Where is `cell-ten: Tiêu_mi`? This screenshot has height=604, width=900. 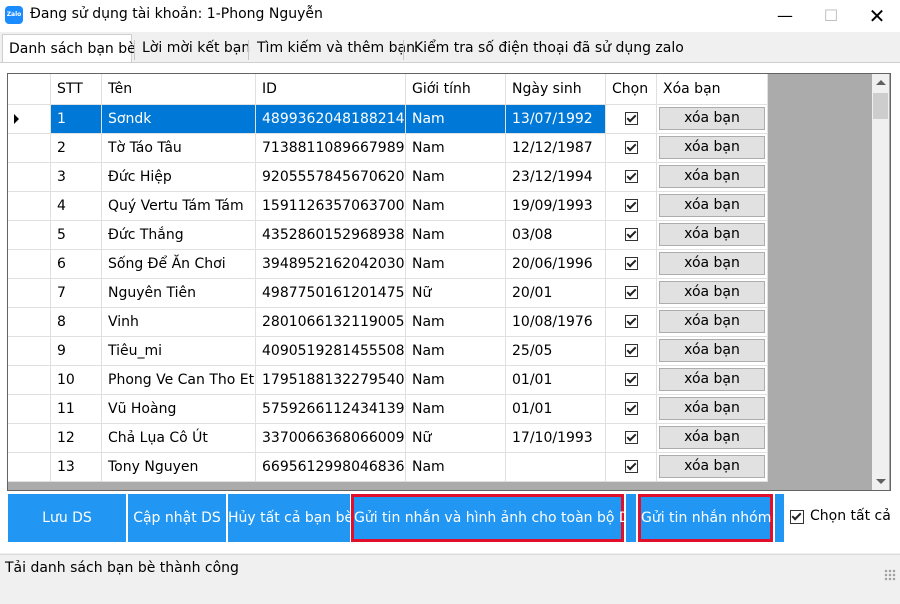
cell-ten: Tiêu_mi is located at coordinates (179, 351).